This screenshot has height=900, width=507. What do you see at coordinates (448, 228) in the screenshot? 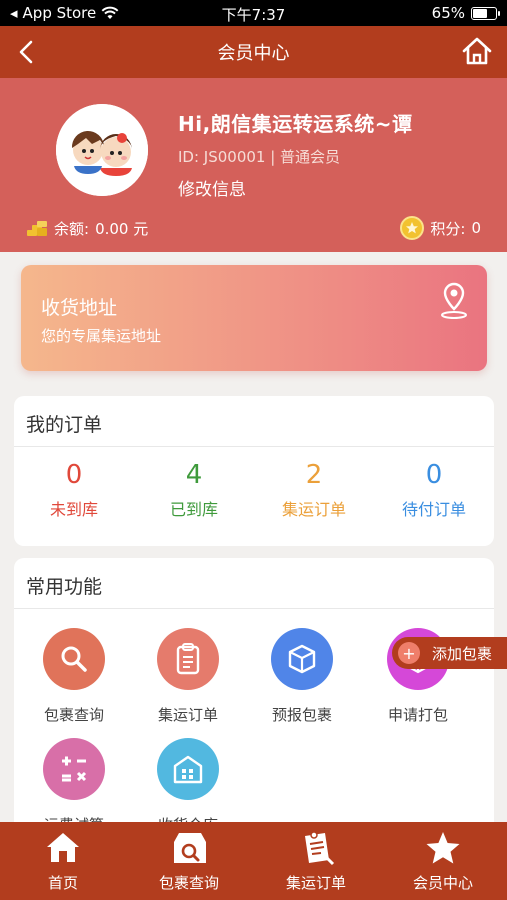
I see `points-label: 积分:` at bounding box center [448, 228].